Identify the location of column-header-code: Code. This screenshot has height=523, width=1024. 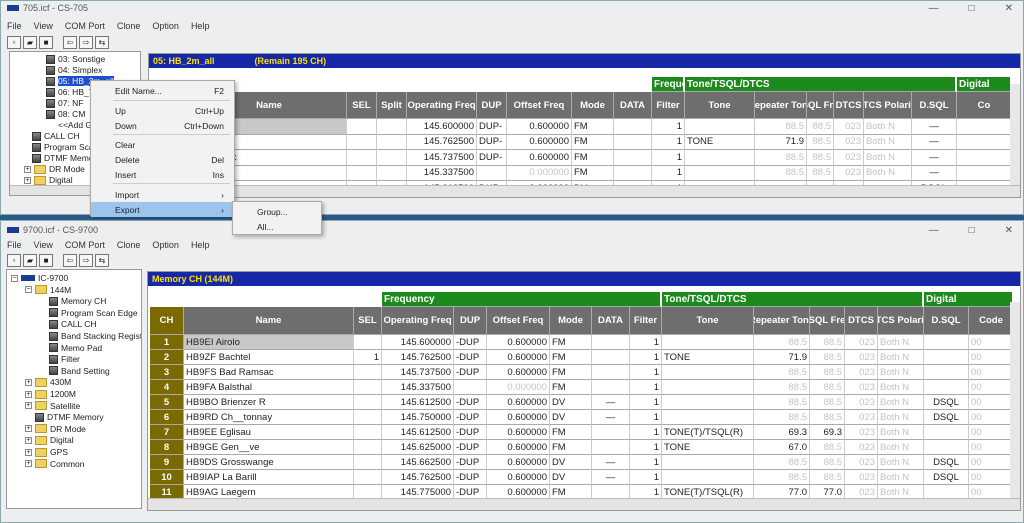
(991, 321).